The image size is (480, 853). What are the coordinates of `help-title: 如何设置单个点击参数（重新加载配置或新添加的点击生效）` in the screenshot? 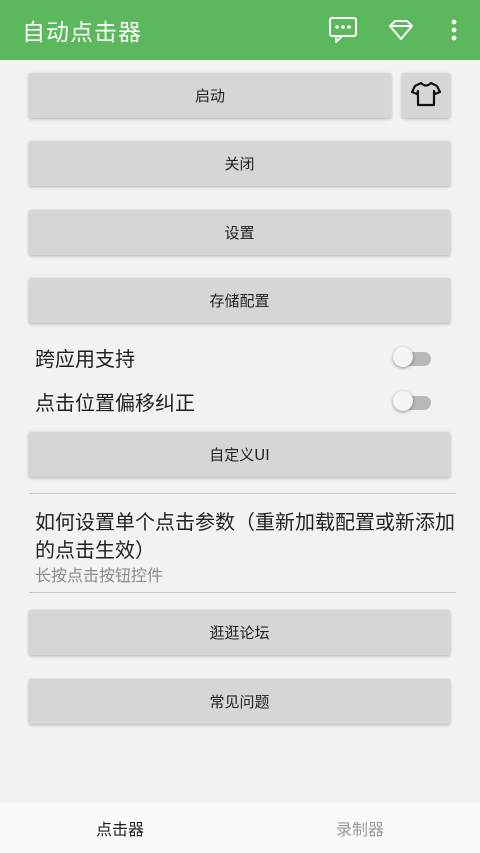 It's located at (245, 536).